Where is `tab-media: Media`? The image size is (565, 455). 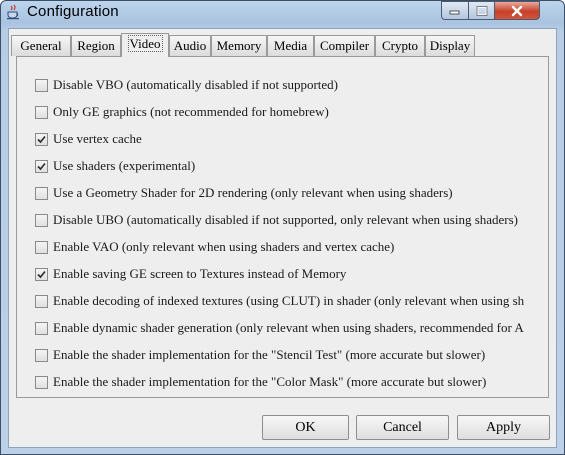 tab-media: Media is located at coordinates (290, 45).